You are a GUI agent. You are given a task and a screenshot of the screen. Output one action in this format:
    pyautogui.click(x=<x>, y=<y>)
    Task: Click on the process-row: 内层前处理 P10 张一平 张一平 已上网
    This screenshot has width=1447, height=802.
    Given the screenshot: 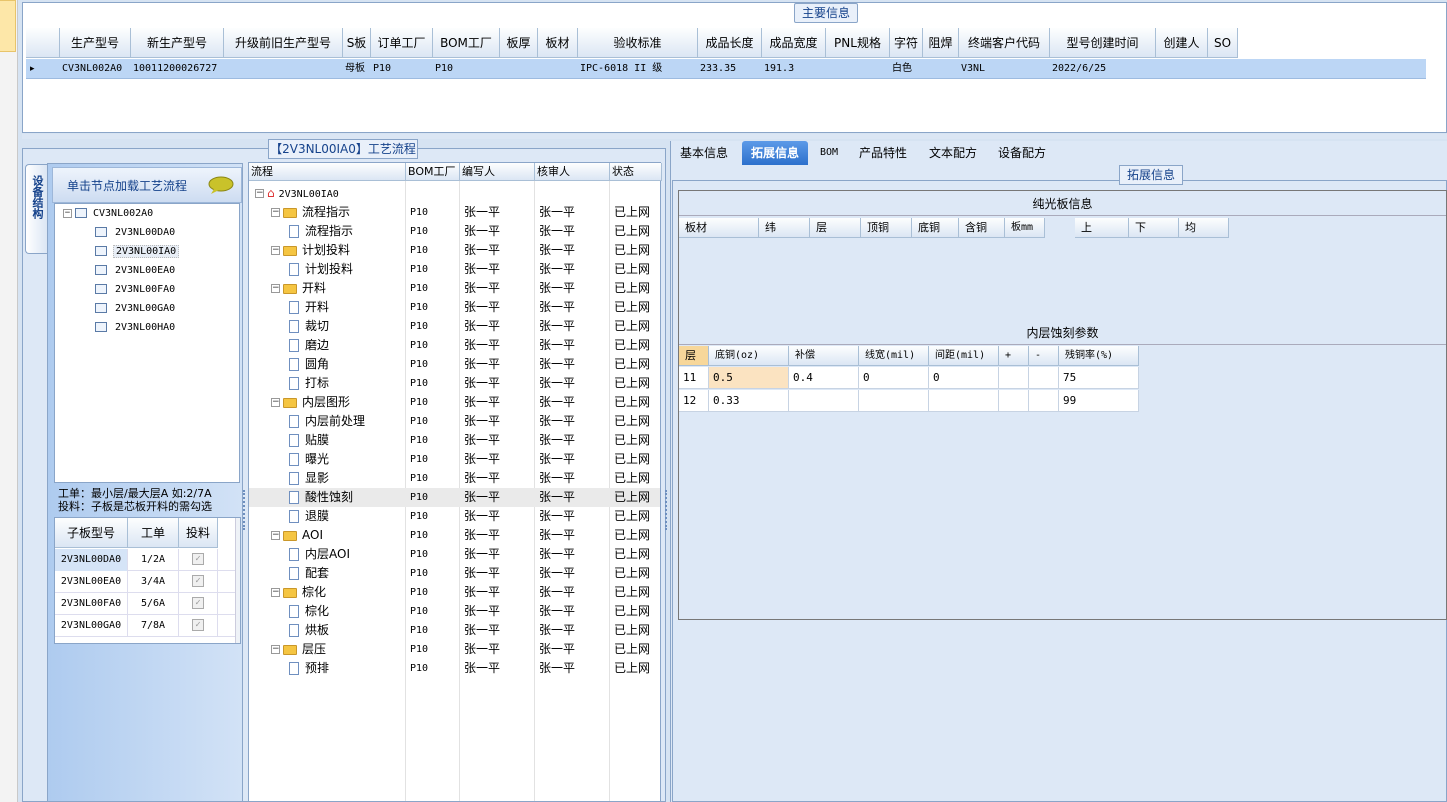 What is the action you would take?
    pyautogui.click(x=454, y=421)
    